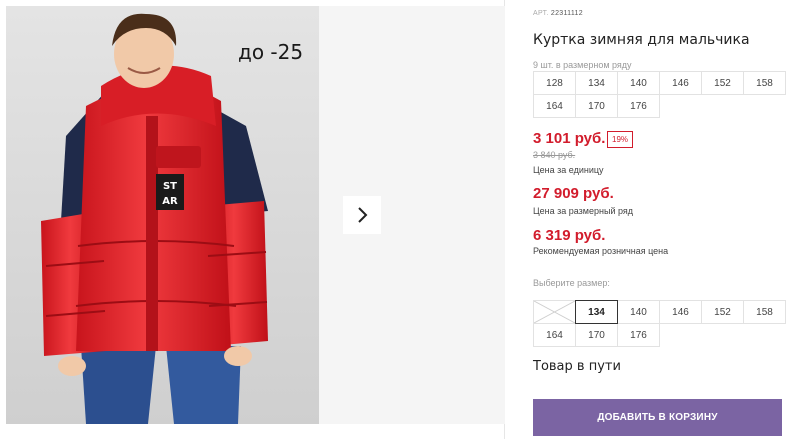 The width and height of the screenshot is (800, 439). What do you see at coordinates (680, 83) in the screenshot?
I see `pack-size-cell: 146` at bounding box center [680, 83].